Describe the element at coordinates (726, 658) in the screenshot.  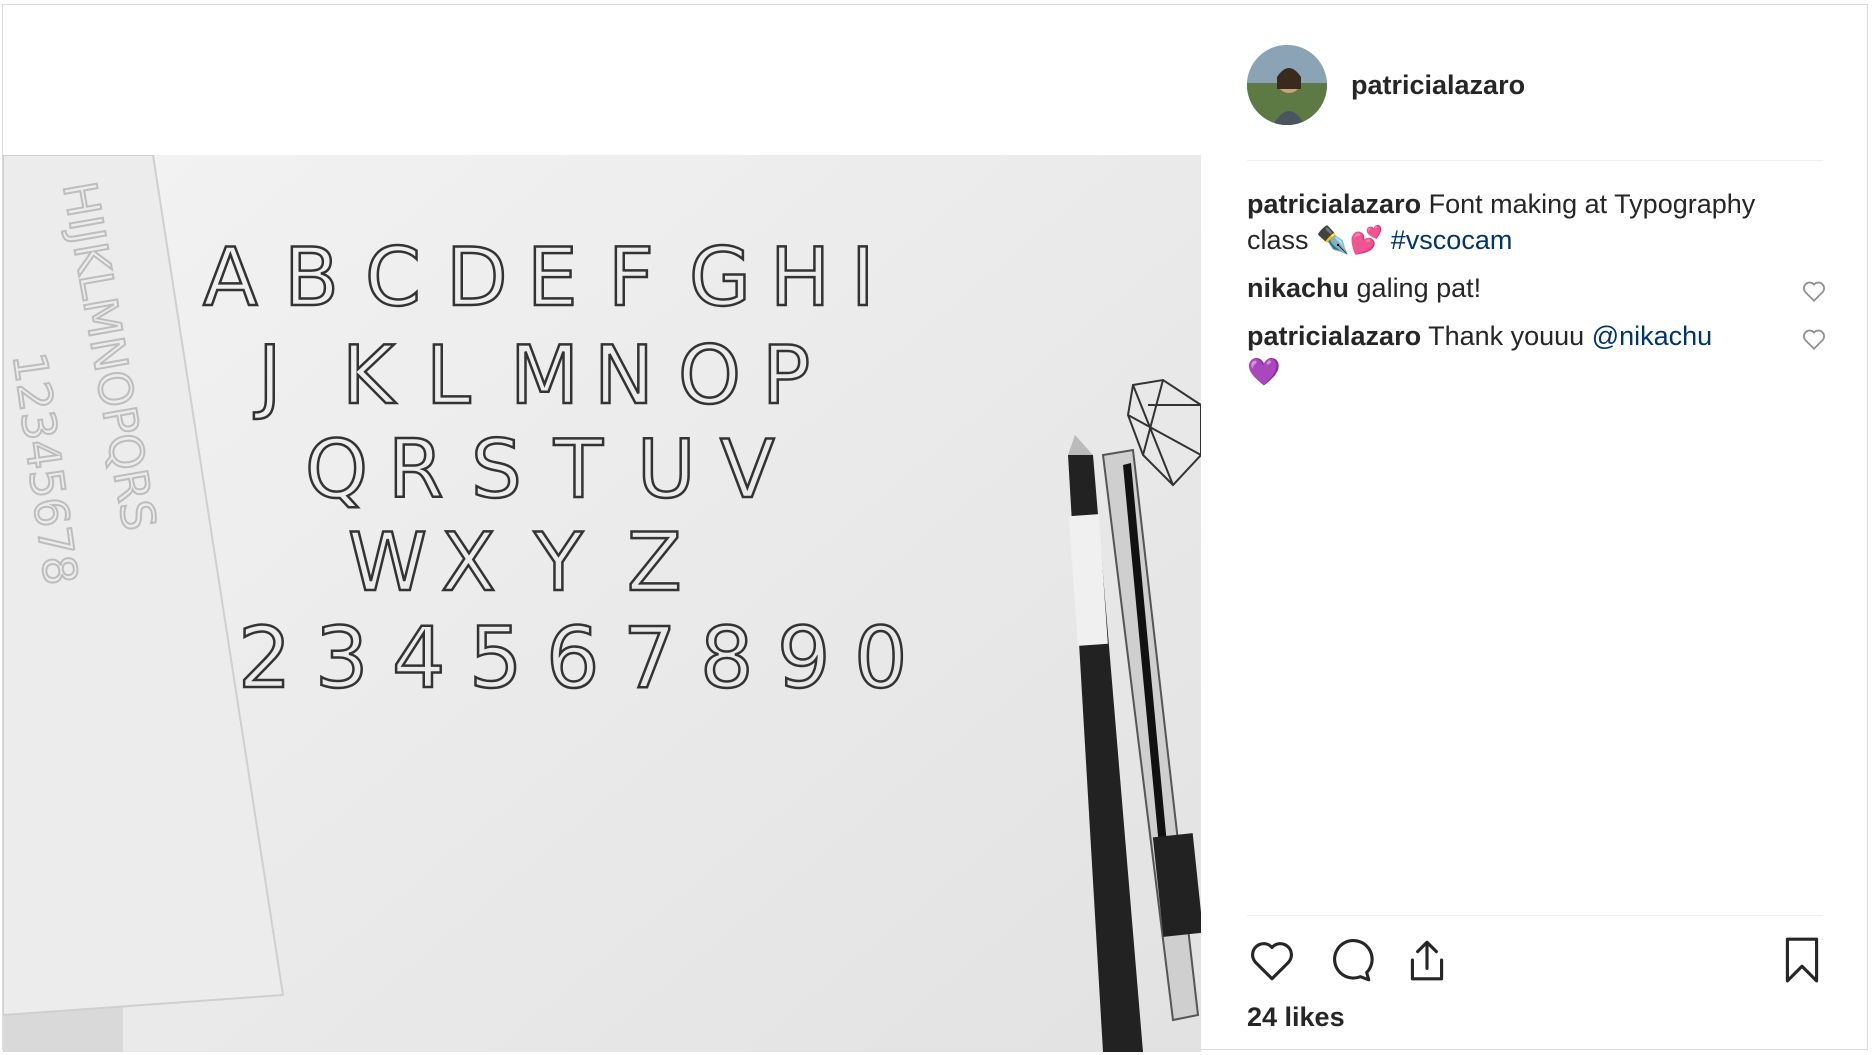
I see `photo-glyph: 8` at that location.